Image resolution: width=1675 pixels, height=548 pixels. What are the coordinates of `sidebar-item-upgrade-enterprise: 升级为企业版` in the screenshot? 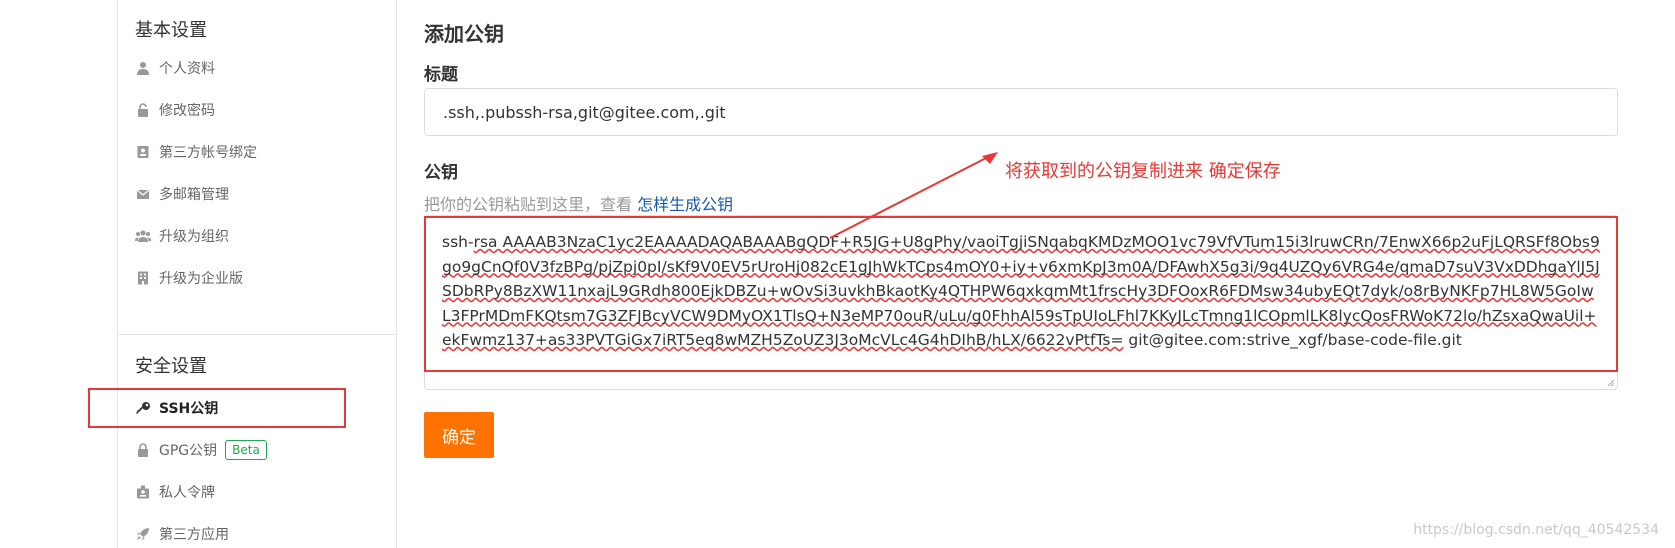 It's located at (189, 278).